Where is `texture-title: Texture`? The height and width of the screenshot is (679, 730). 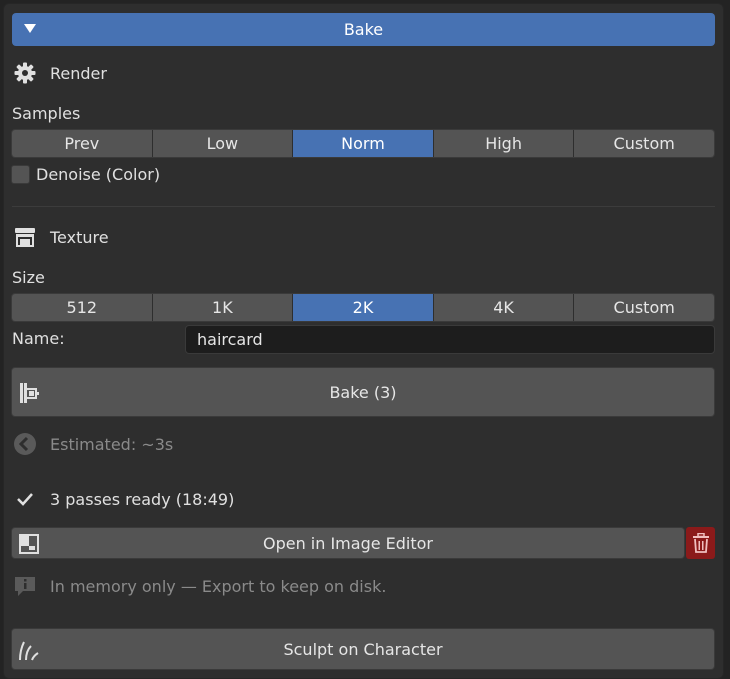
texture-title: Texture is located at coordinates (79, 237).